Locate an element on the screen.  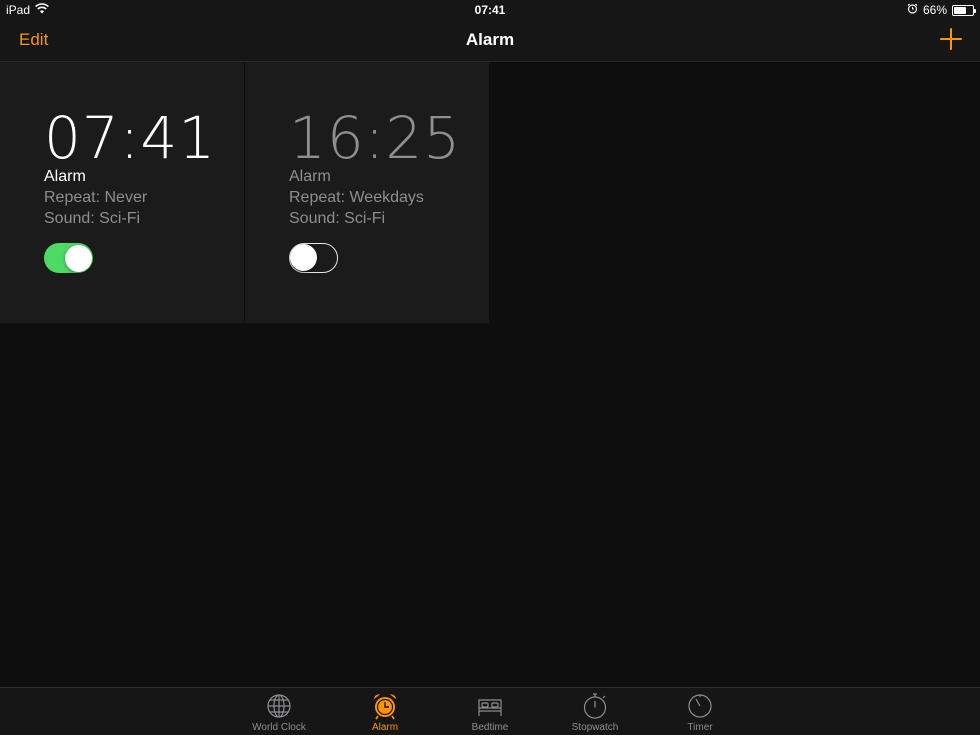
battery-fill is located at coordinates (960, 10).